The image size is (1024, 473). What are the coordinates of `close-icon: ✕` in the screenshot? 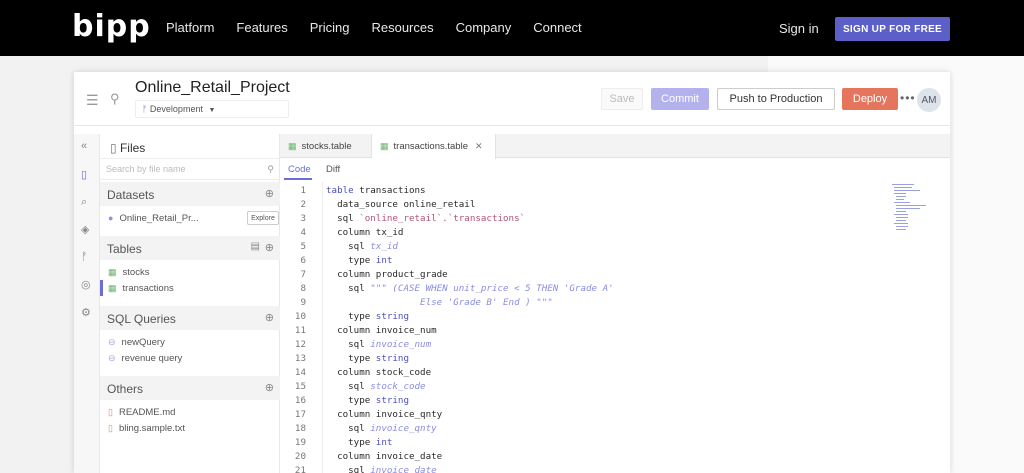 It's located at (479, 146).